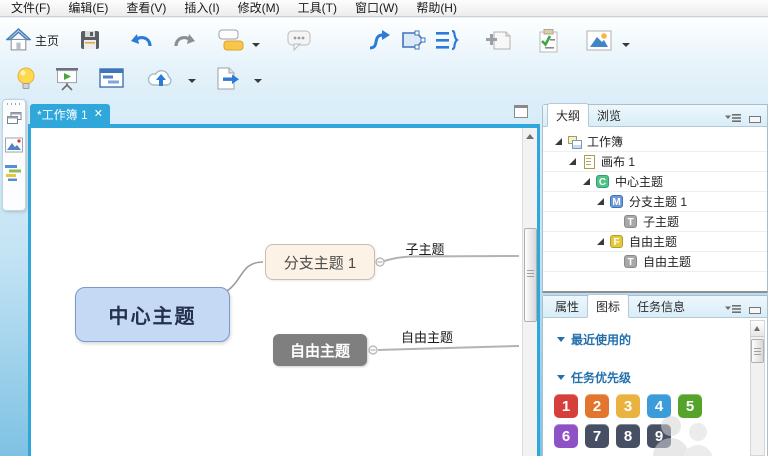 The height and width of the screenshot is (456, 768). What do you see at coordinates (161, 79) in the screenshot?
I see `upload-button` at bounding box center [161, 79].